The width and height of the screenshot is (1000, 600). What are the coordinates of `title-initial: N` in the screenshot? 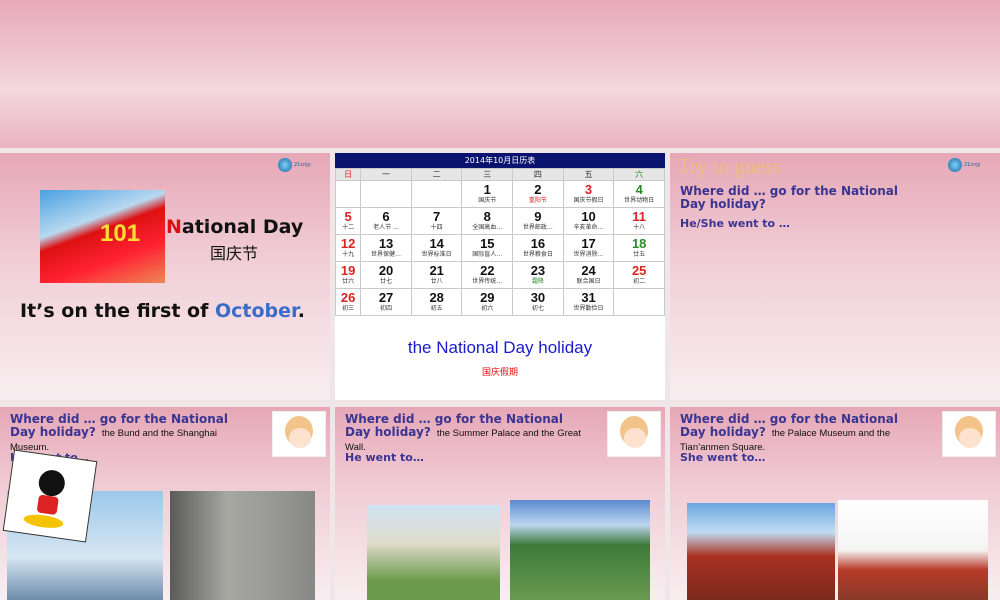 It's located at (174, 227).